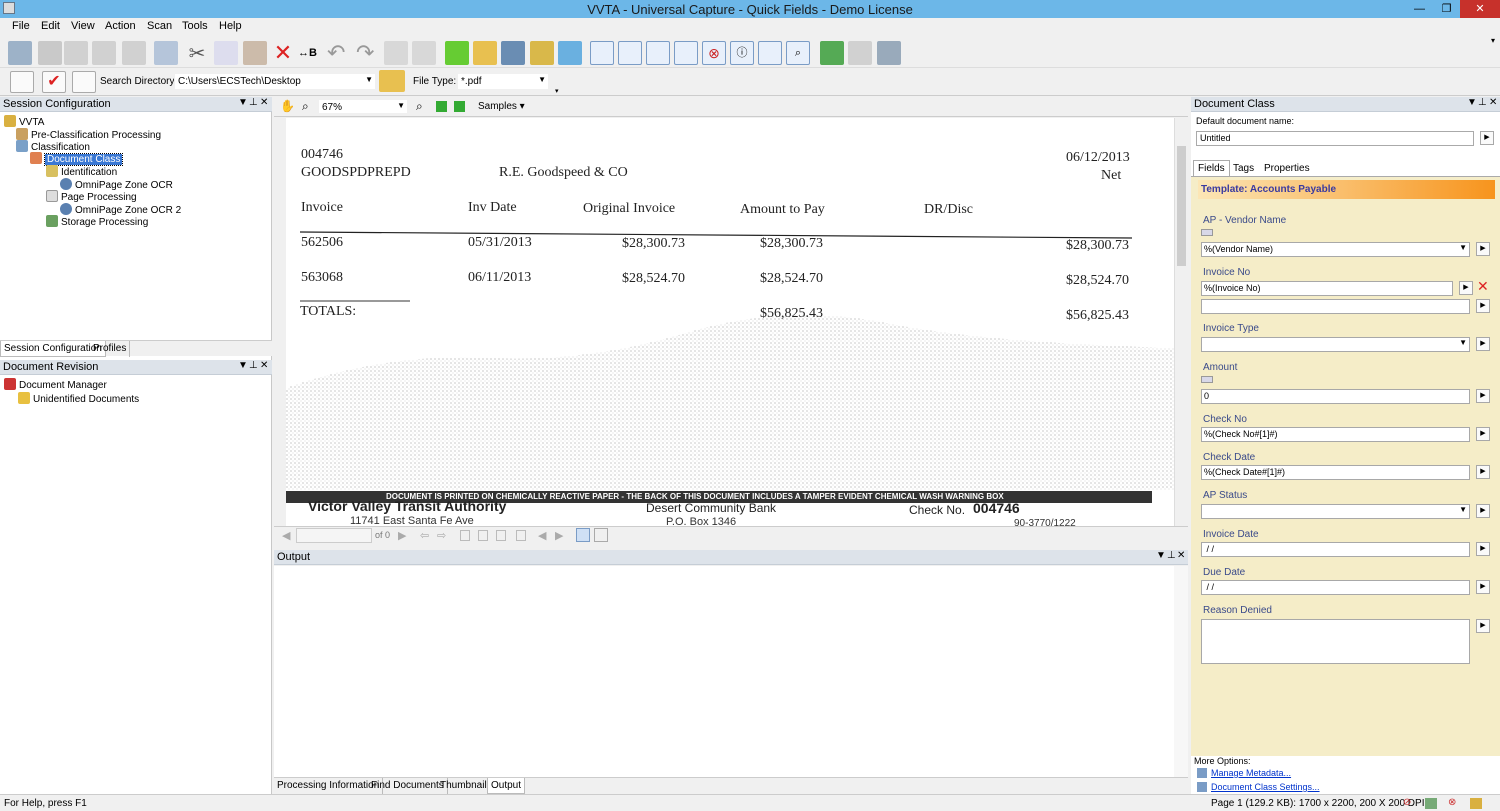  What do you see at coordinates (166, 53) in the screenshot?
I see `properties-icon` at bounding box center [166, 53].